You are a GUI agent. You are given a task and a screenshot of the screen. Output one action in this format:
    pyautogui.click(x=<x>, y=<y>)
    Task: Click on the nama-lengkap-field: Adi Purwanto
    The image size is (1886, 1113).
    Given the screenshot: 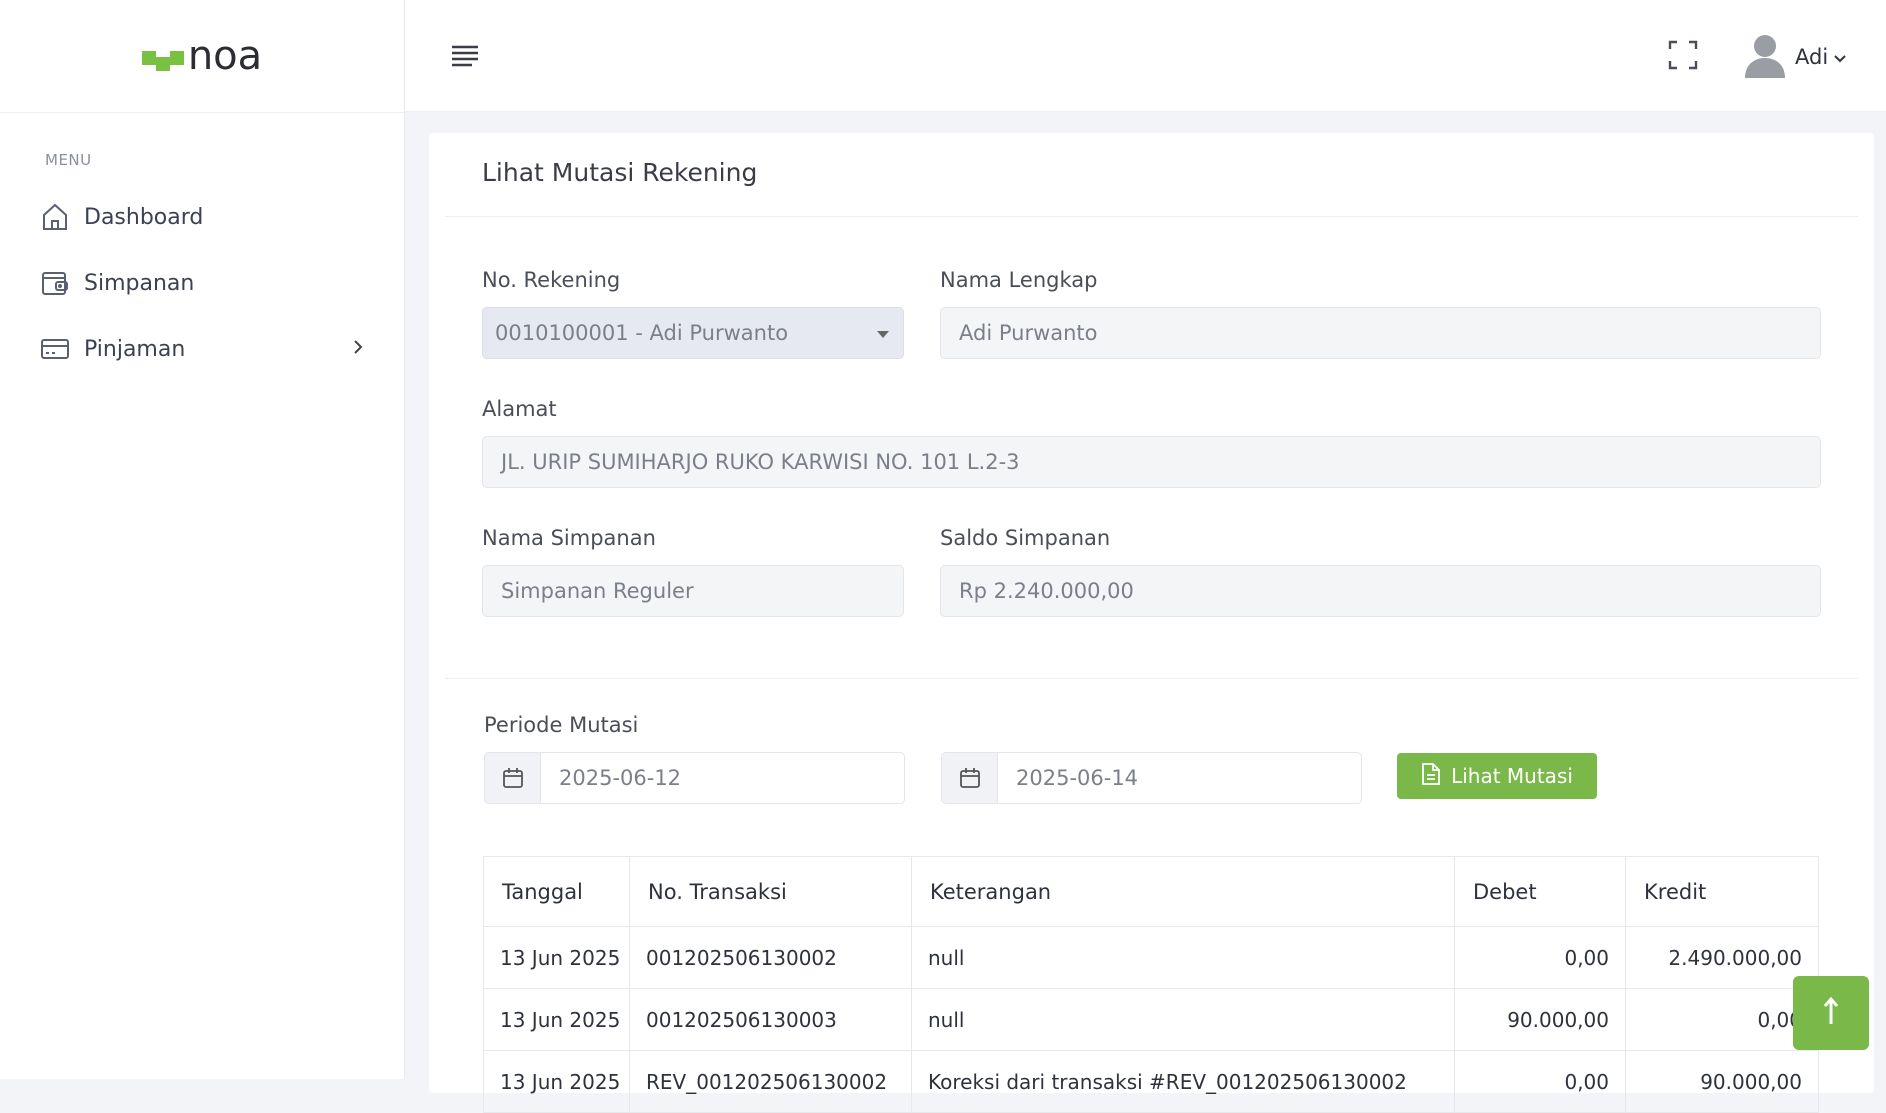 What is the action you would take?
    pyautogui.click(x=1380, y=333)
    